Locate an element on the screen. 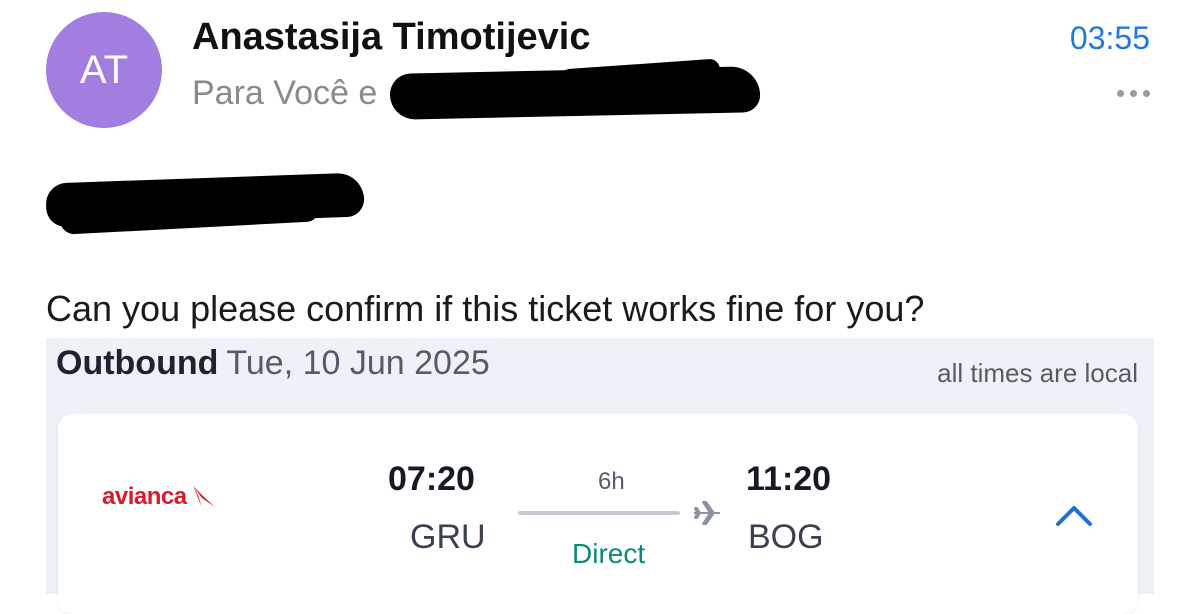 This screenshot has width=1200, height=614. received-time: 03:55 is located at coordinates (1109, 38).